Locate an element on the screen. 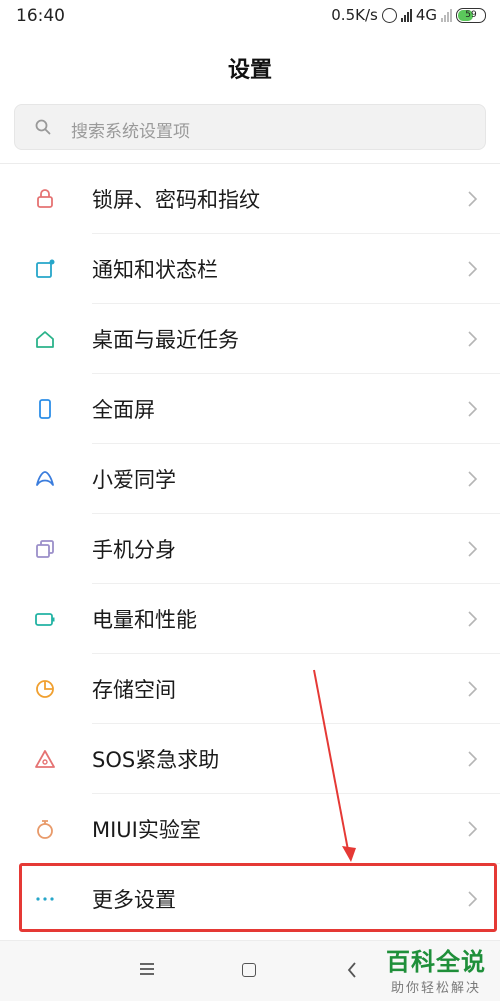 The height and width of the screenshot is (1001, 500). status-bar: 16:40 0.5K/s 4G 59 is located at coordinates (250, 17).